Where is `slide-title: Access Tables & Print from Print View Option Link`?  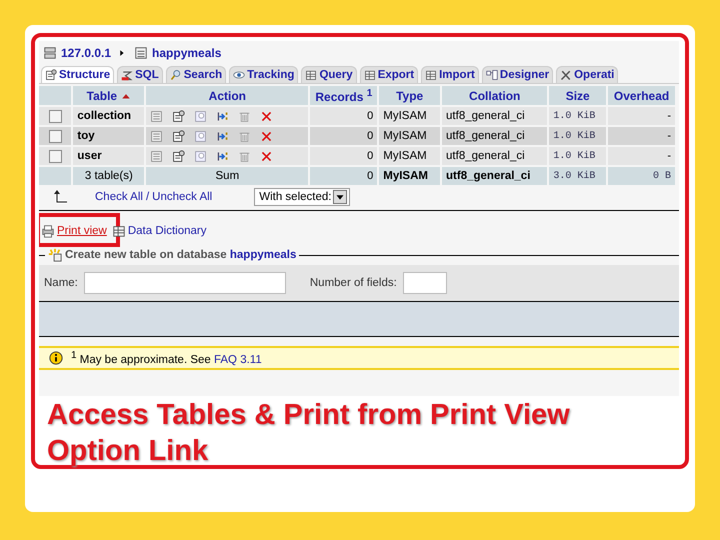 slide-title: Access Tables & Print from Print View Option Link is located at coordinates (308, 433).